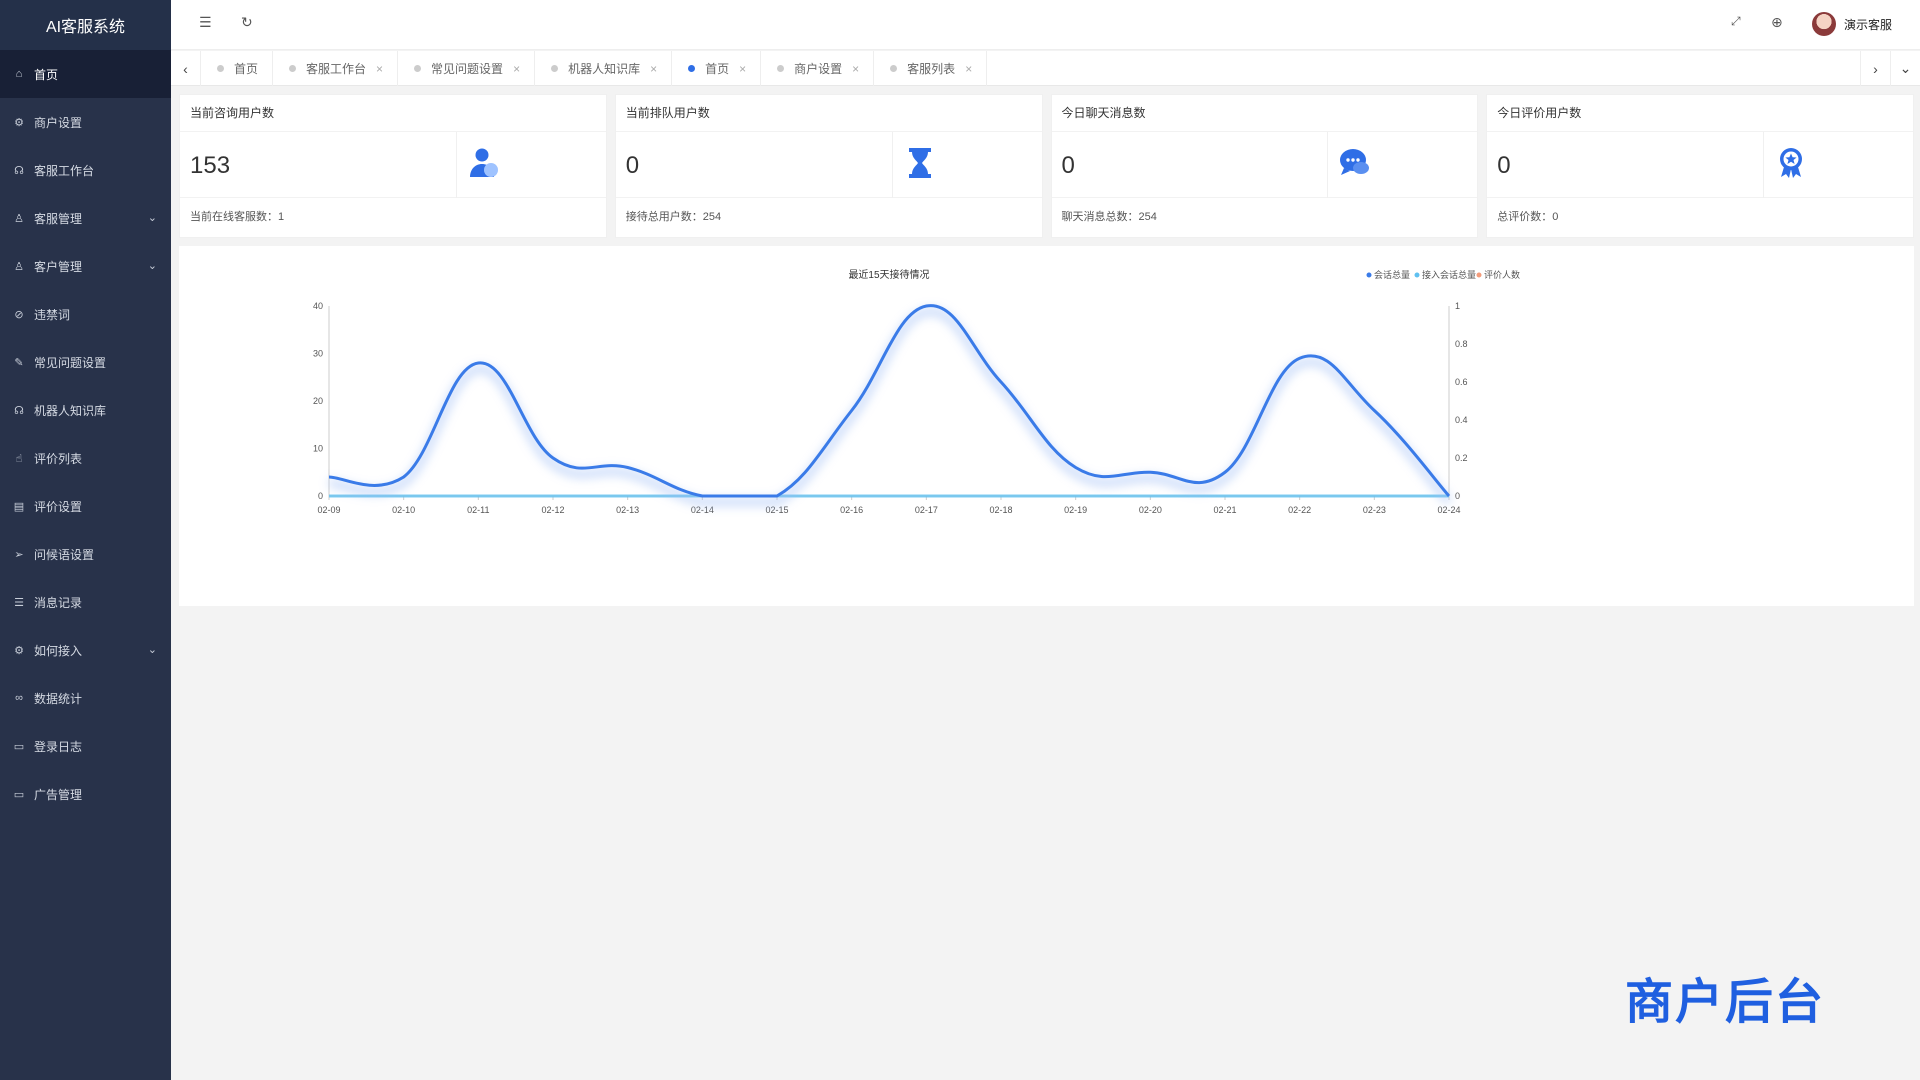 This screenshot has height=1080, width=1920. Describe the element at coordinates (237, 68) in the screenshot. I see `tab-0: 首页` at that location.